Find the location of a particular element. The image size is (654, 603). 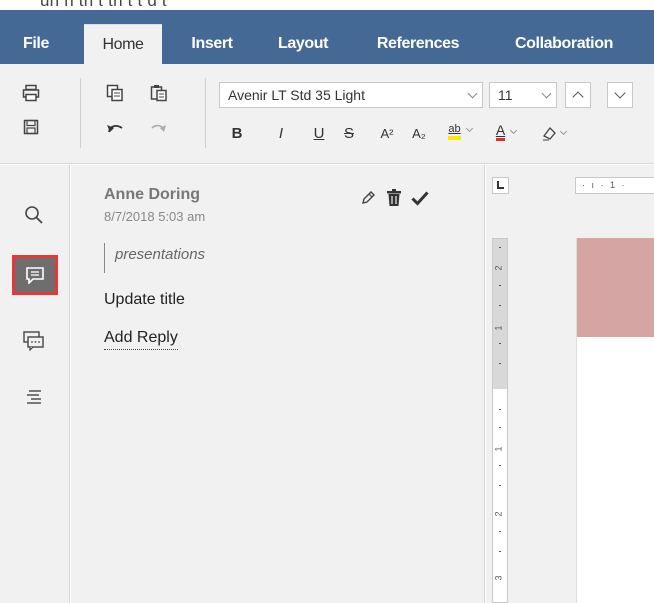

subscript-button: A₂ is located at coordinates (419, 133).